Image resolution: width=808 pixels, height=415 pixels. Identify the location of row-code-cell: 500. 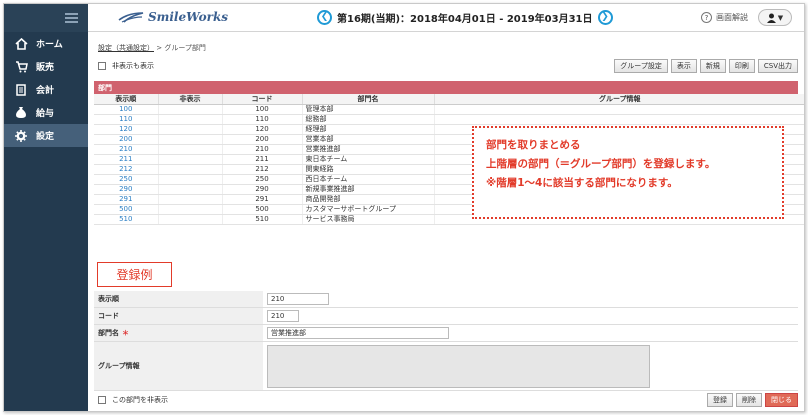
(262, 209).